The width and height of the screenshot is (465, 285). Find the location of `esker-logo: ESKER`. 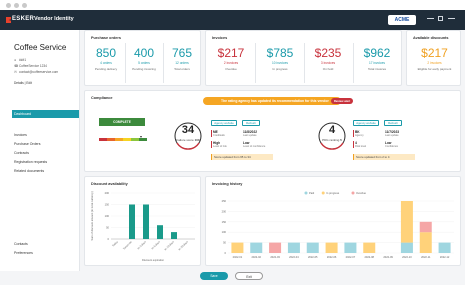

esker-logo: ESKER is located at coordinates (20, 20).